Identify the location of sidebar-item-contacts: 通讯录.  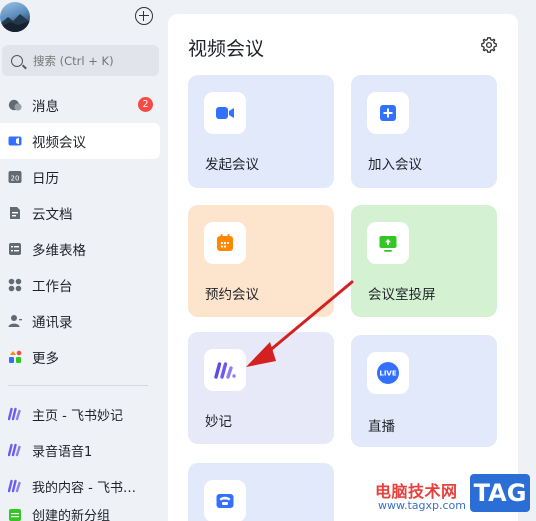
(84, 321).